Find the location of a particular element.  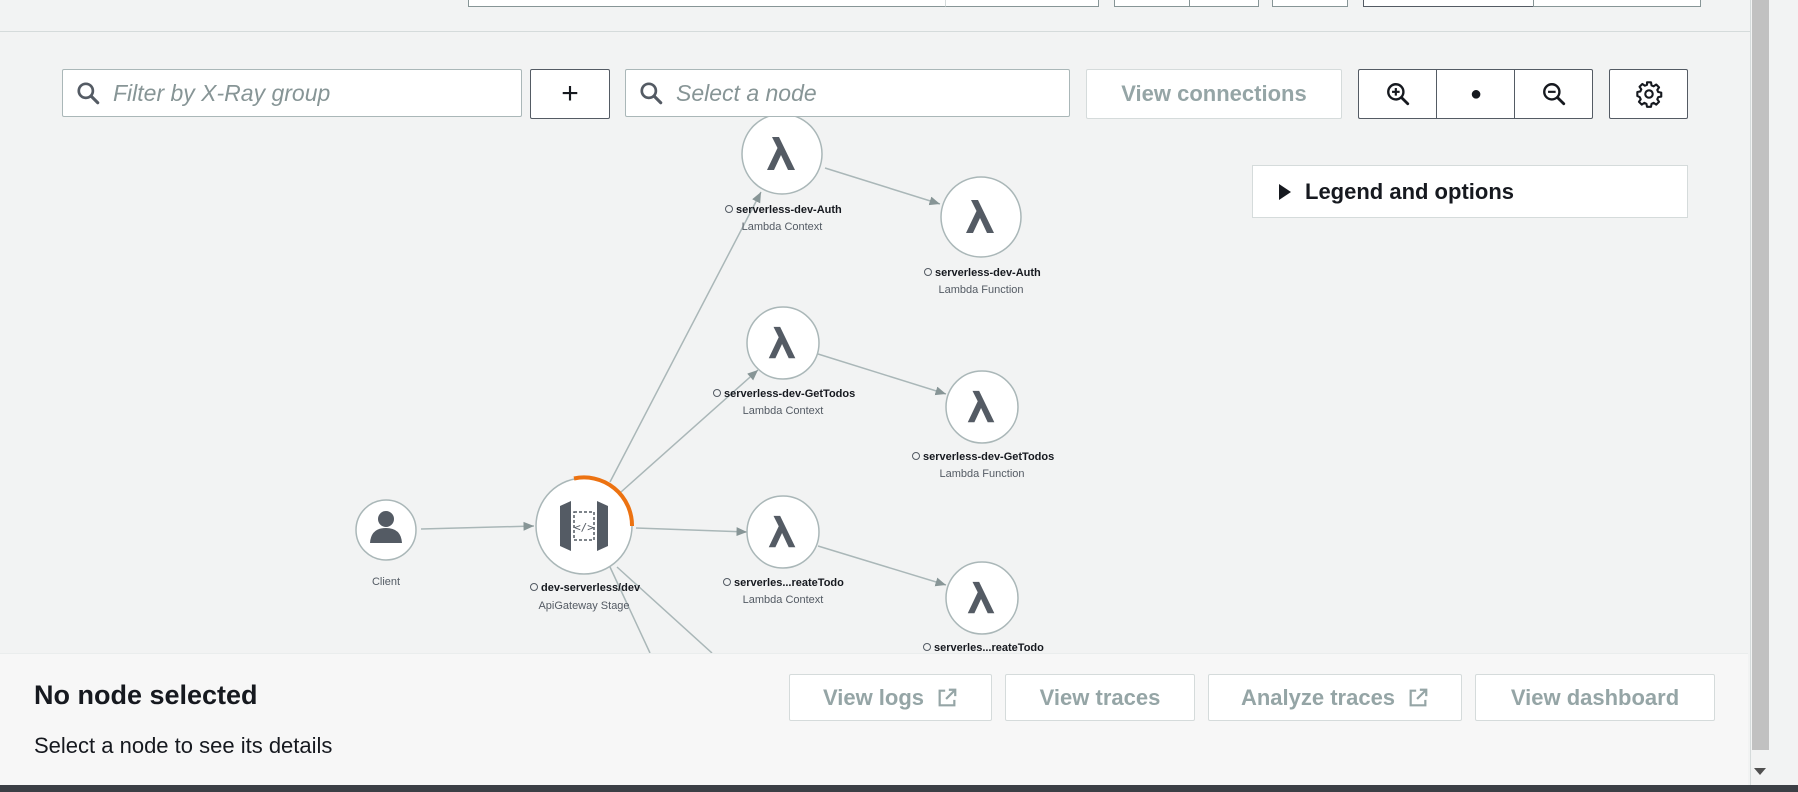

view-logs-button: View logs is located at coordinates (890, 697).